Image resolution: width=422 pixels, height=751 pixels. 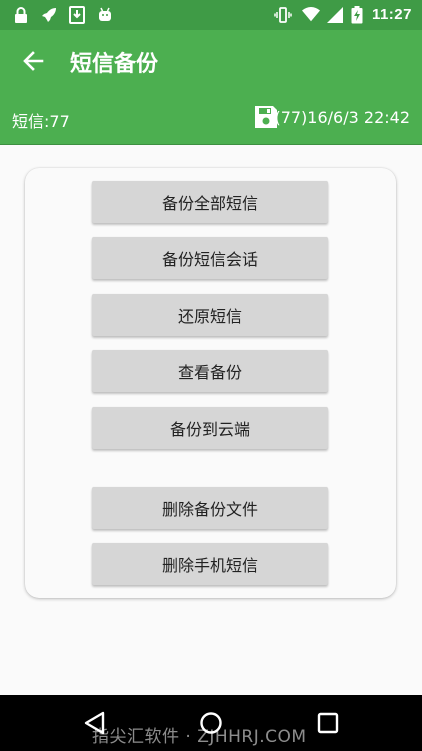 I want to click on wifi-icon, so click(x=311, y=15).